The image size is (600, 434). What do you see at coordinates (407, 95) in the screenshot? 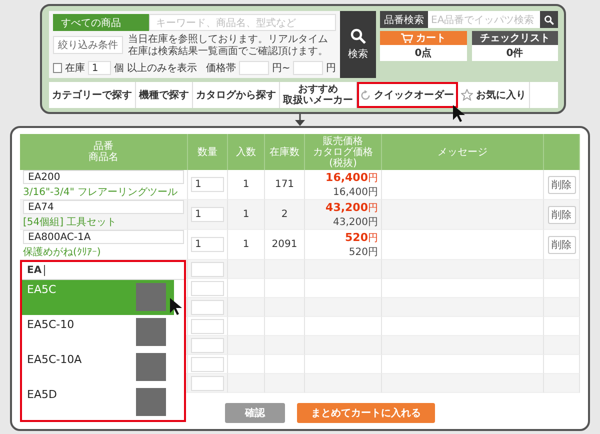
I see `nav-tab: クイックオーダー` at bounding box center [407, 95].